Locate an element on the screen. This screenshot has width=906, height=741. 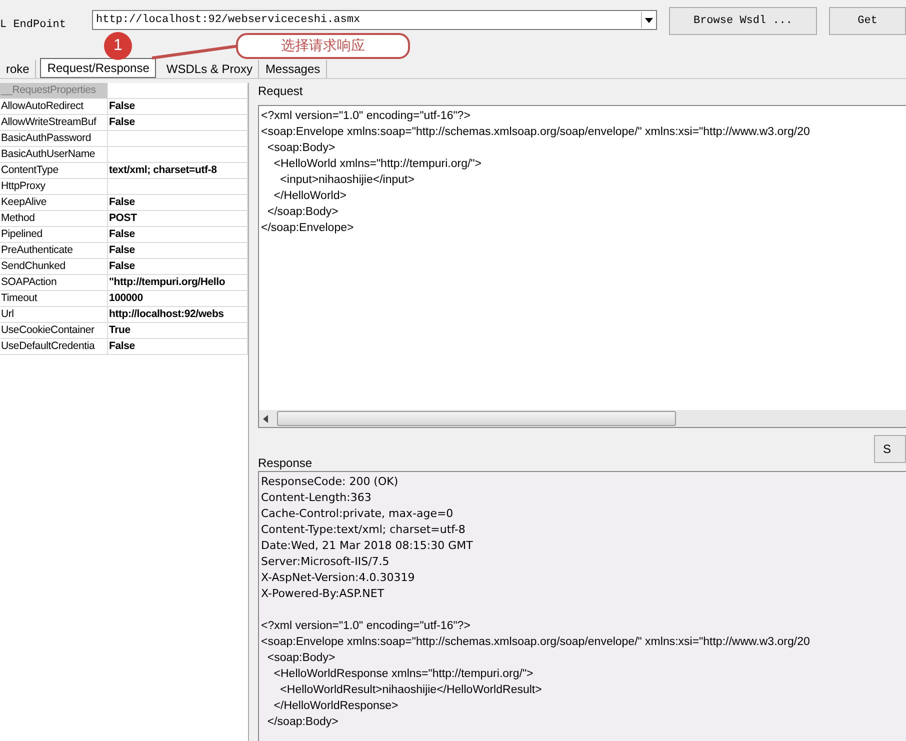
tab: WSDLs & Proxy is located at coordinates (210, 69).